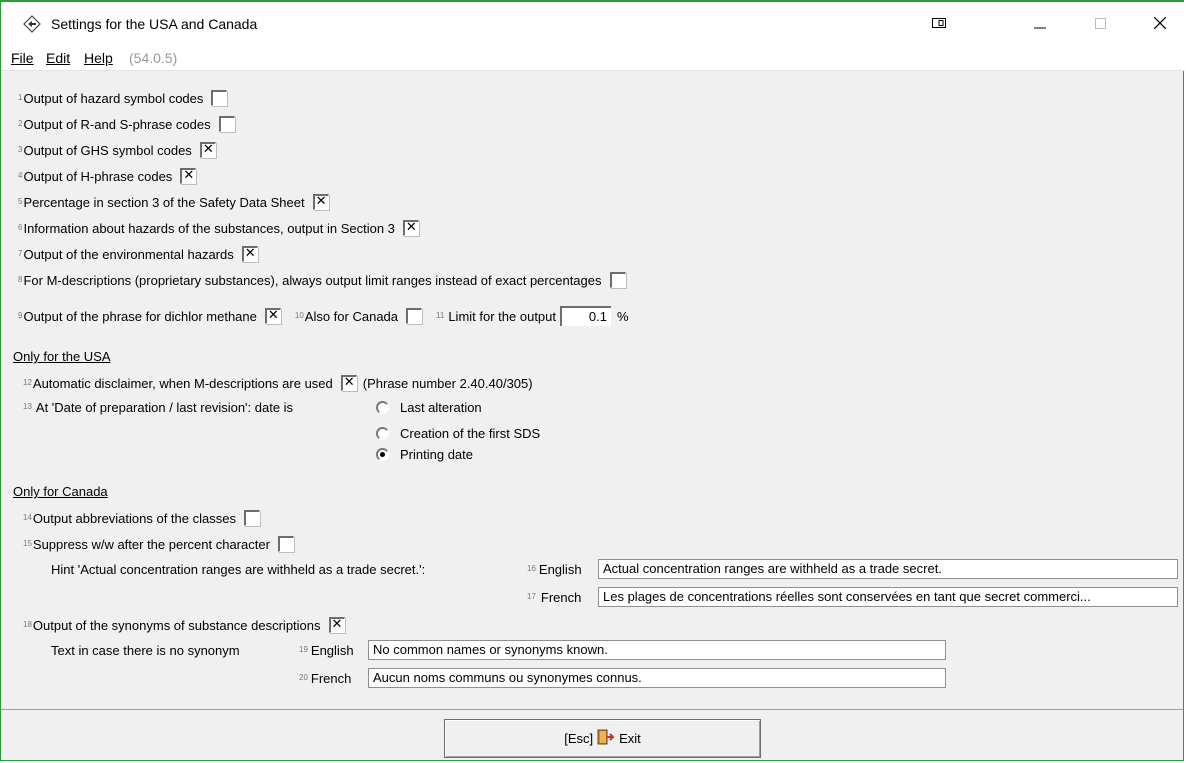  Describe the element at coordinates (98, 176) in the screenshot. I see `option-label: Output of H-phrase codes` at that location.